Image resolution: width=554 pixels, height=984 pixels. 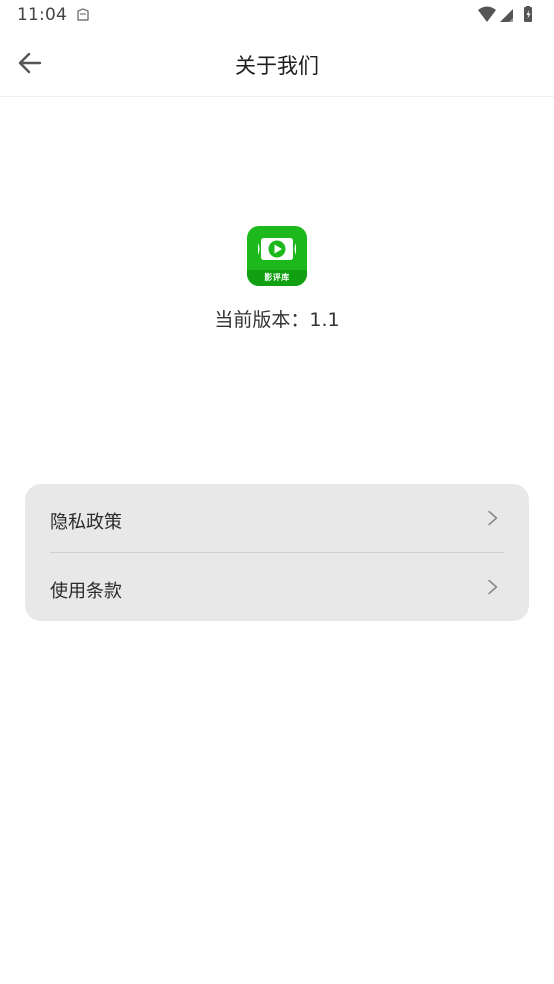 I want to click on terms-of-use-label: 使用条款, so click(x=86, y=591).